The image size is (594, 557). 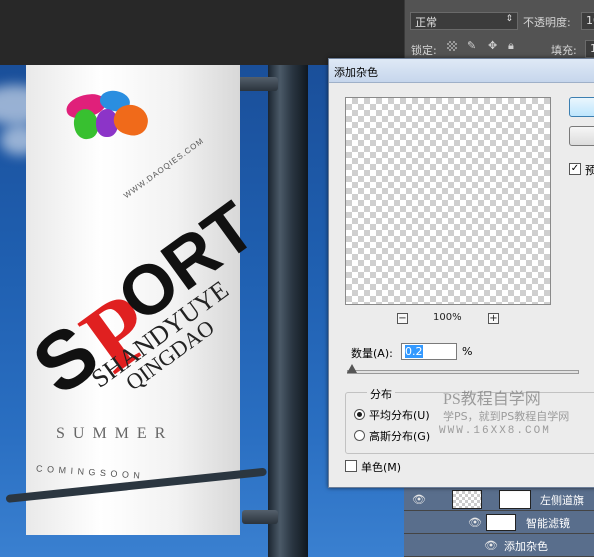 I want to click on gaussian-radio, so click(x=359, y=435).